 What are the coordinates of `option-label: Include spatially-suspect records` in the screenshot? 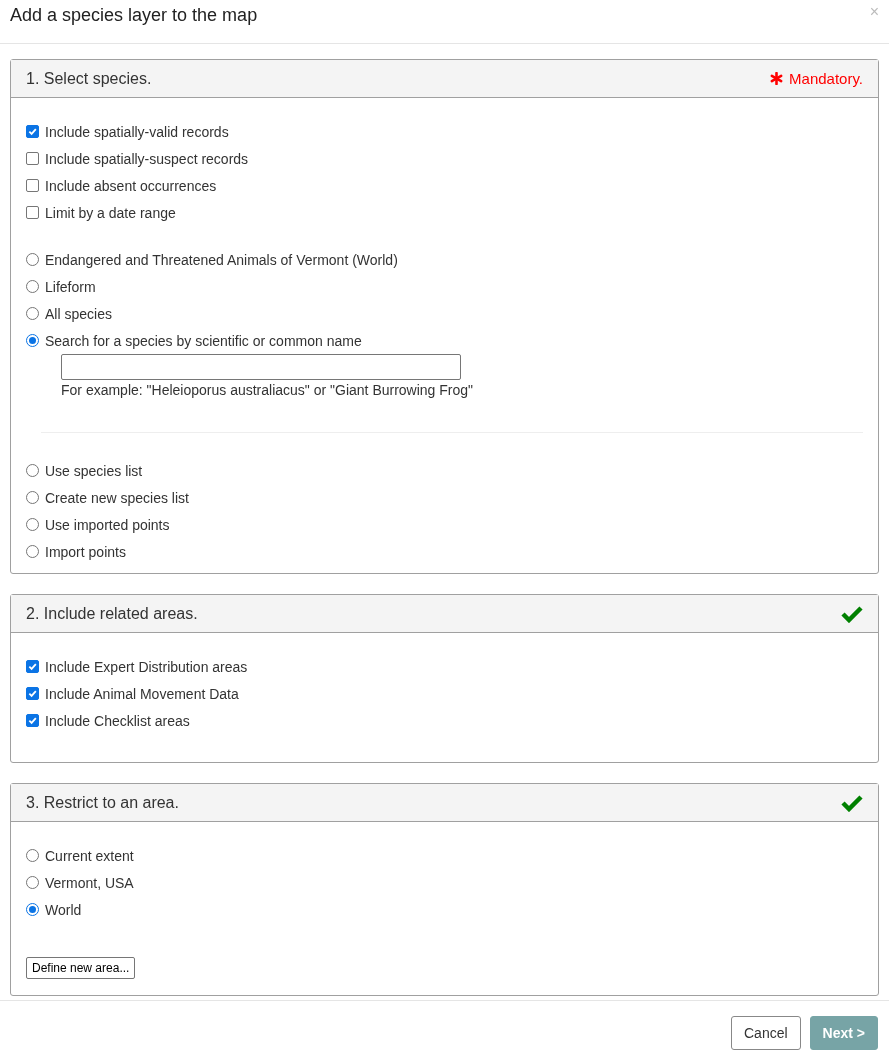 It's located at (147, 158).